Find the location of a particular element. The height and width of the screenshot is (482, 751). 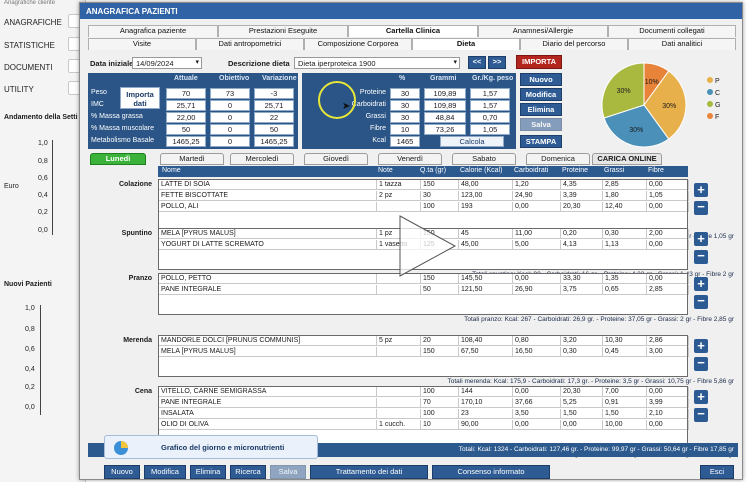

nuovo-side-button: Nuovo is located at coordinates (541, 79).